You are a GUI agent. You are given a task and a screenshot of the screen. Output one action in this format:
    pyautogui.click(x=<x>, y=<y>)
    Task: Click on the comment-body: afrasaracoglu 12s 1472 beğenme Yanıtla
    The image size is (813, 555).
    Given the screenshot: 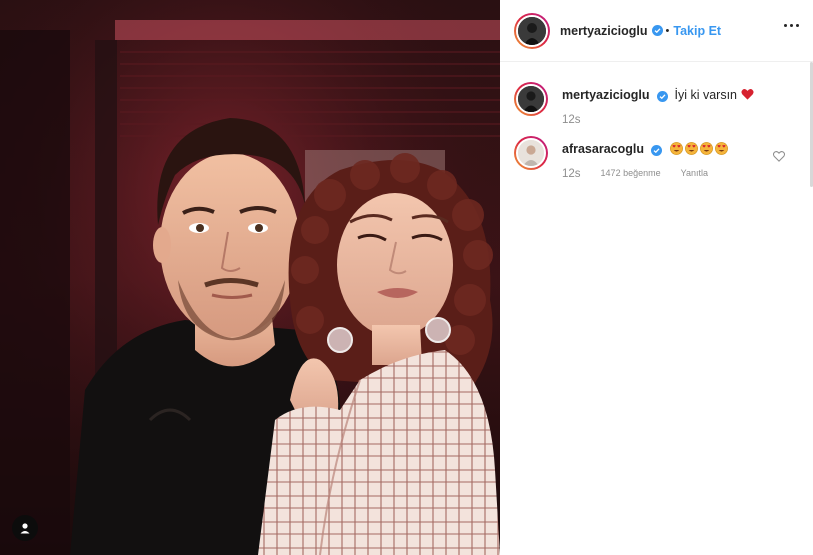 What is the action you would take?
    pyautogui.click(x=646, y=158)
    